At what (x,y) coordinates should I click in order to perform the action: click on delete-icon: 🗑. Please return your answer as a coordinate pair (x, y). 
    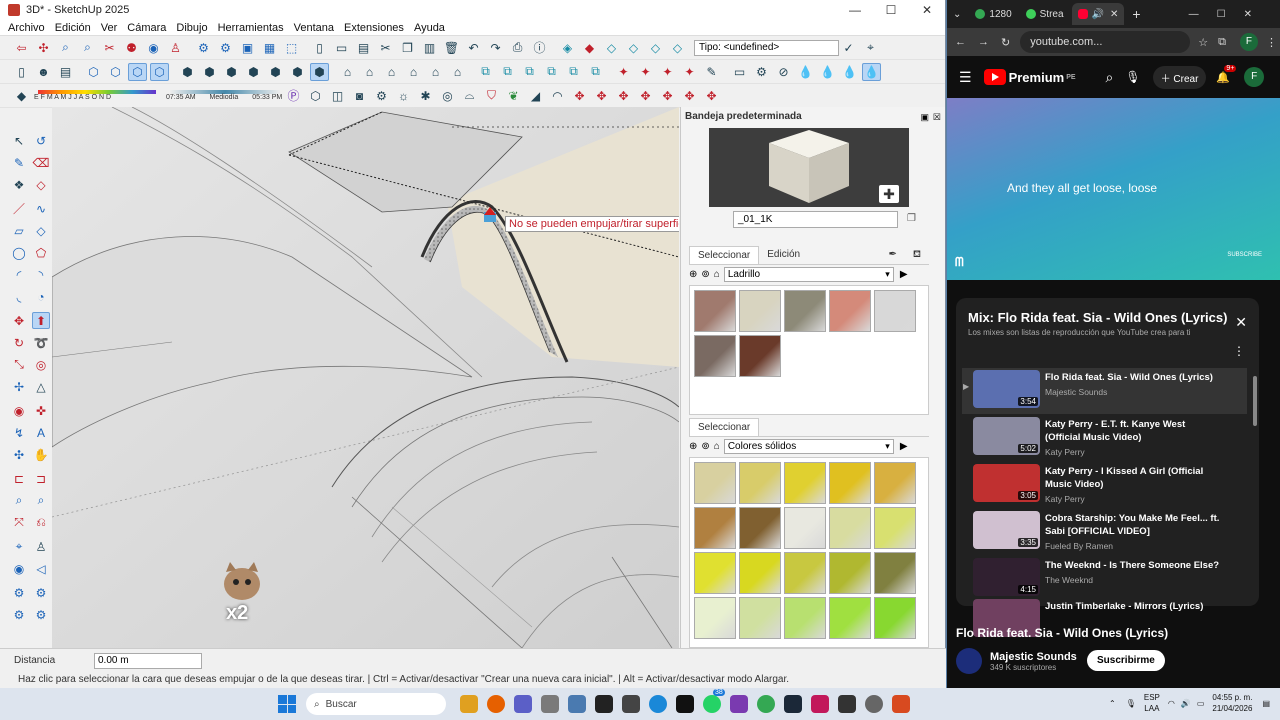
    Looking at the image, I should click on (451, 48).